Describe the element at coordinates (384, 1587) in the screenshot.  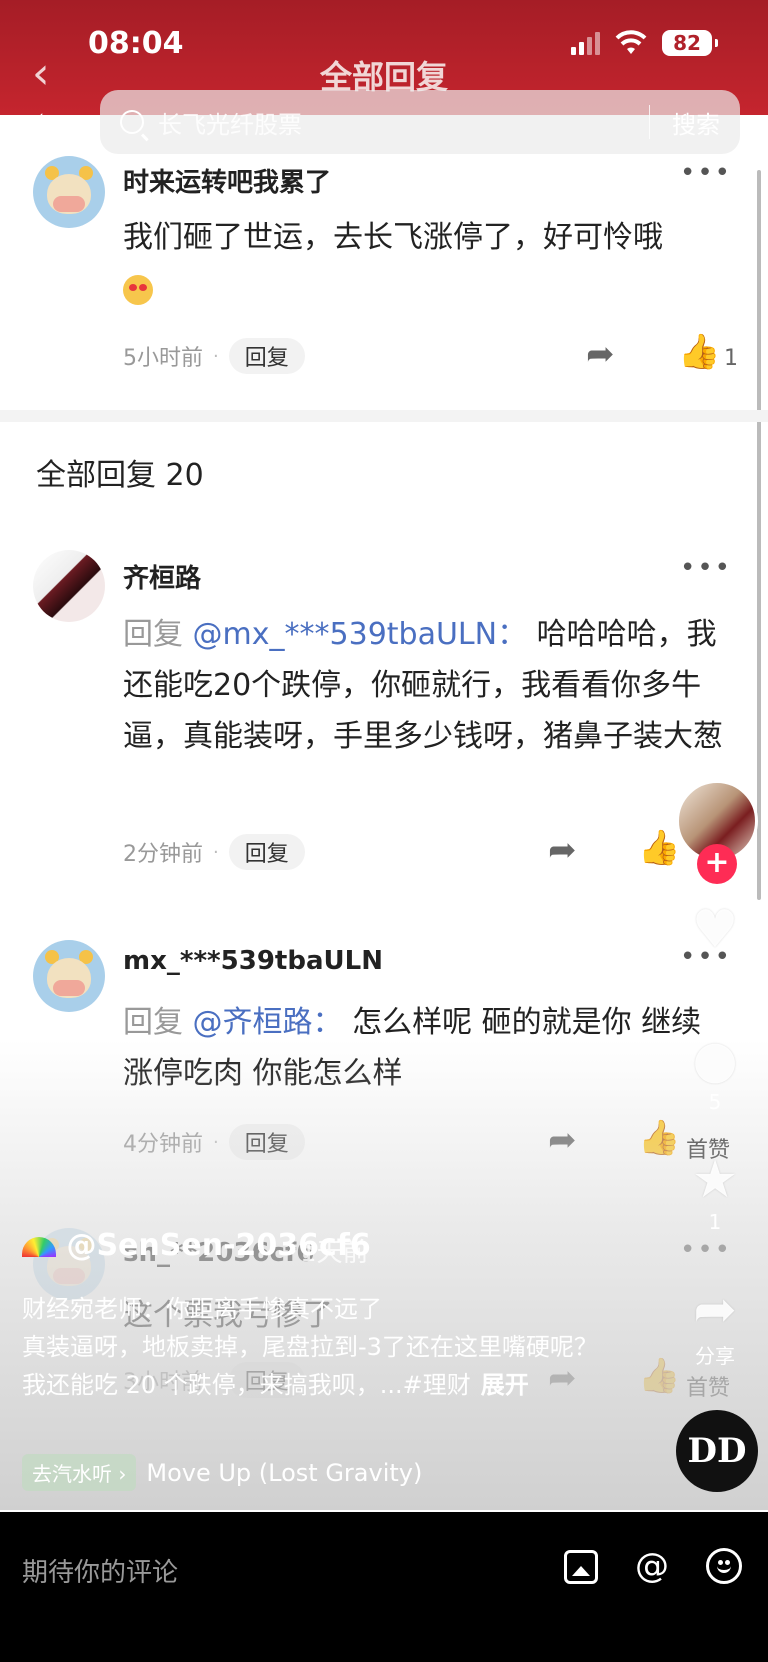
I see `comment-input-bar: 期待你的评论 @` at that location.